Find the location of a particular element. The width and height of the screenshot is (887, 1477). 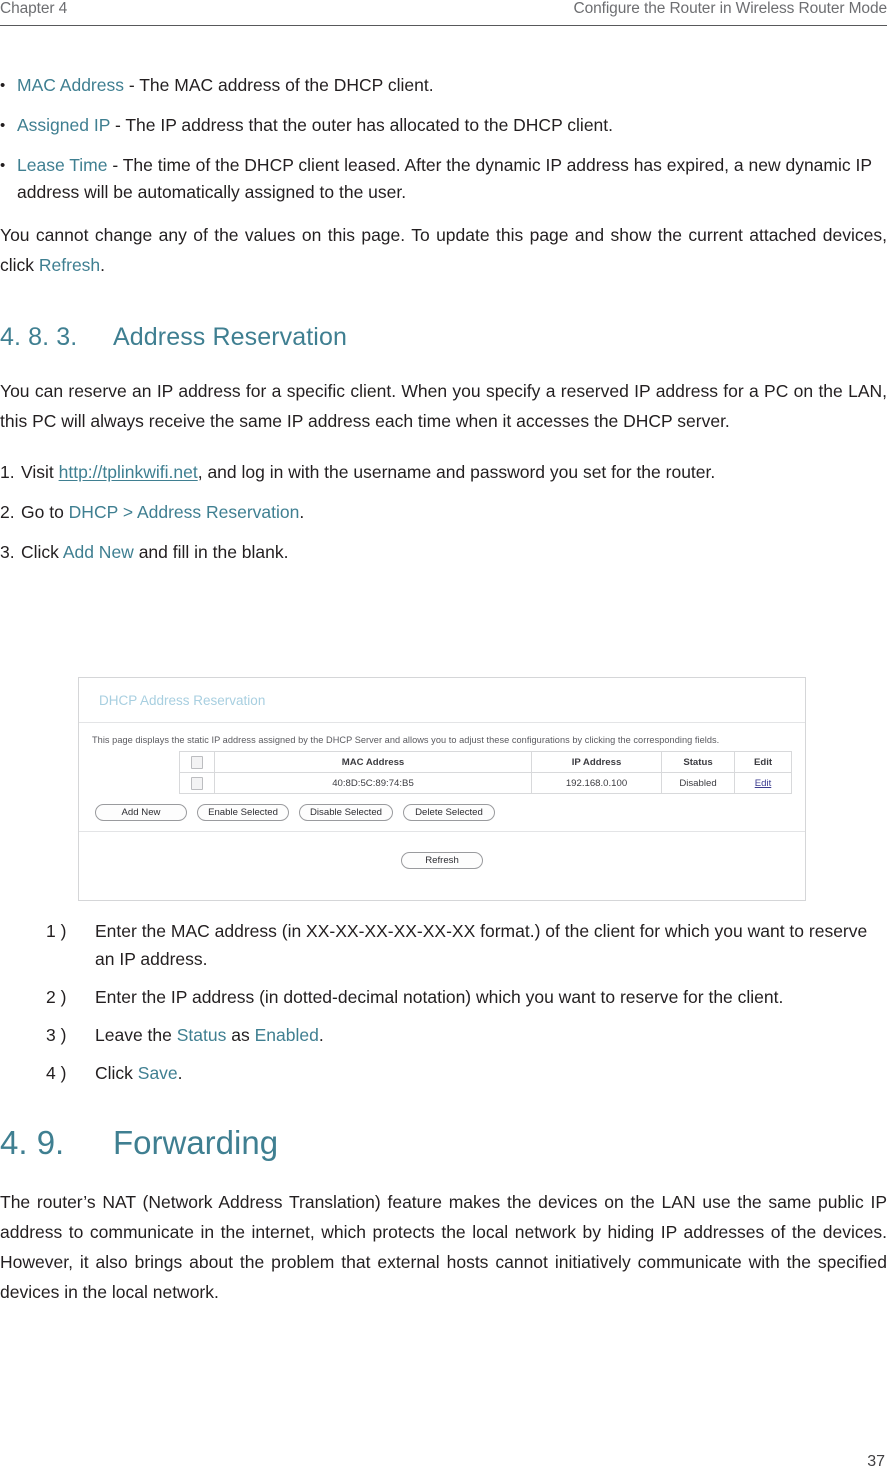

cell-ip-address: 192.168.0.100 is located at coordinates (596, 783).